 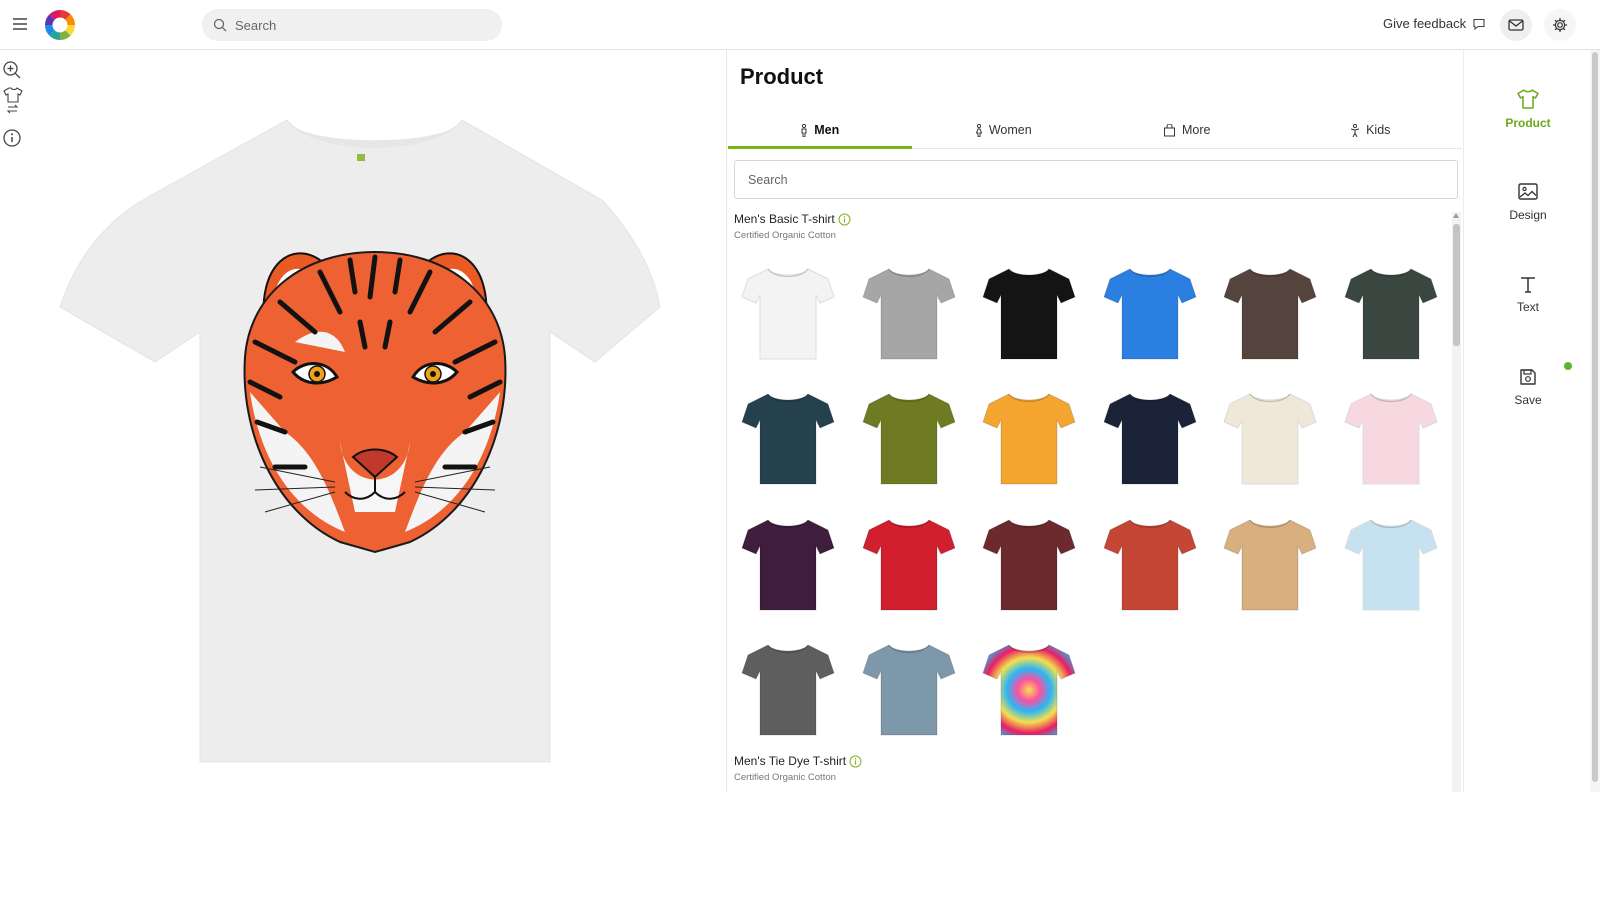 What do you see at coordinates (1568, 366) in the screenshot?
I see `status-dot` at bounding box center [1568, 366].